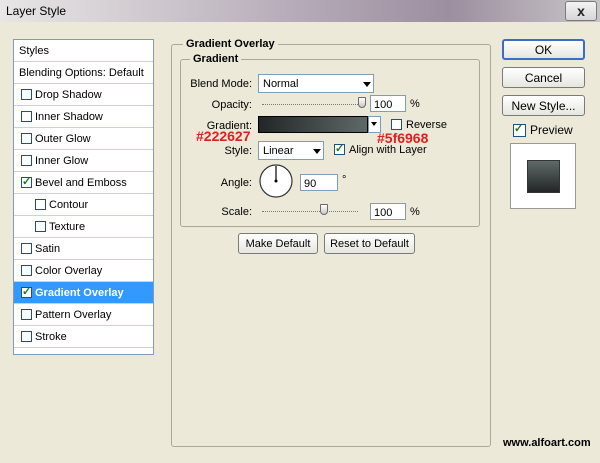  What do you see at coordinates (230, 44) in the screenshot?
I see `gradient-overlay-title: Gradient Overlay` at bounding box center [230, 44].